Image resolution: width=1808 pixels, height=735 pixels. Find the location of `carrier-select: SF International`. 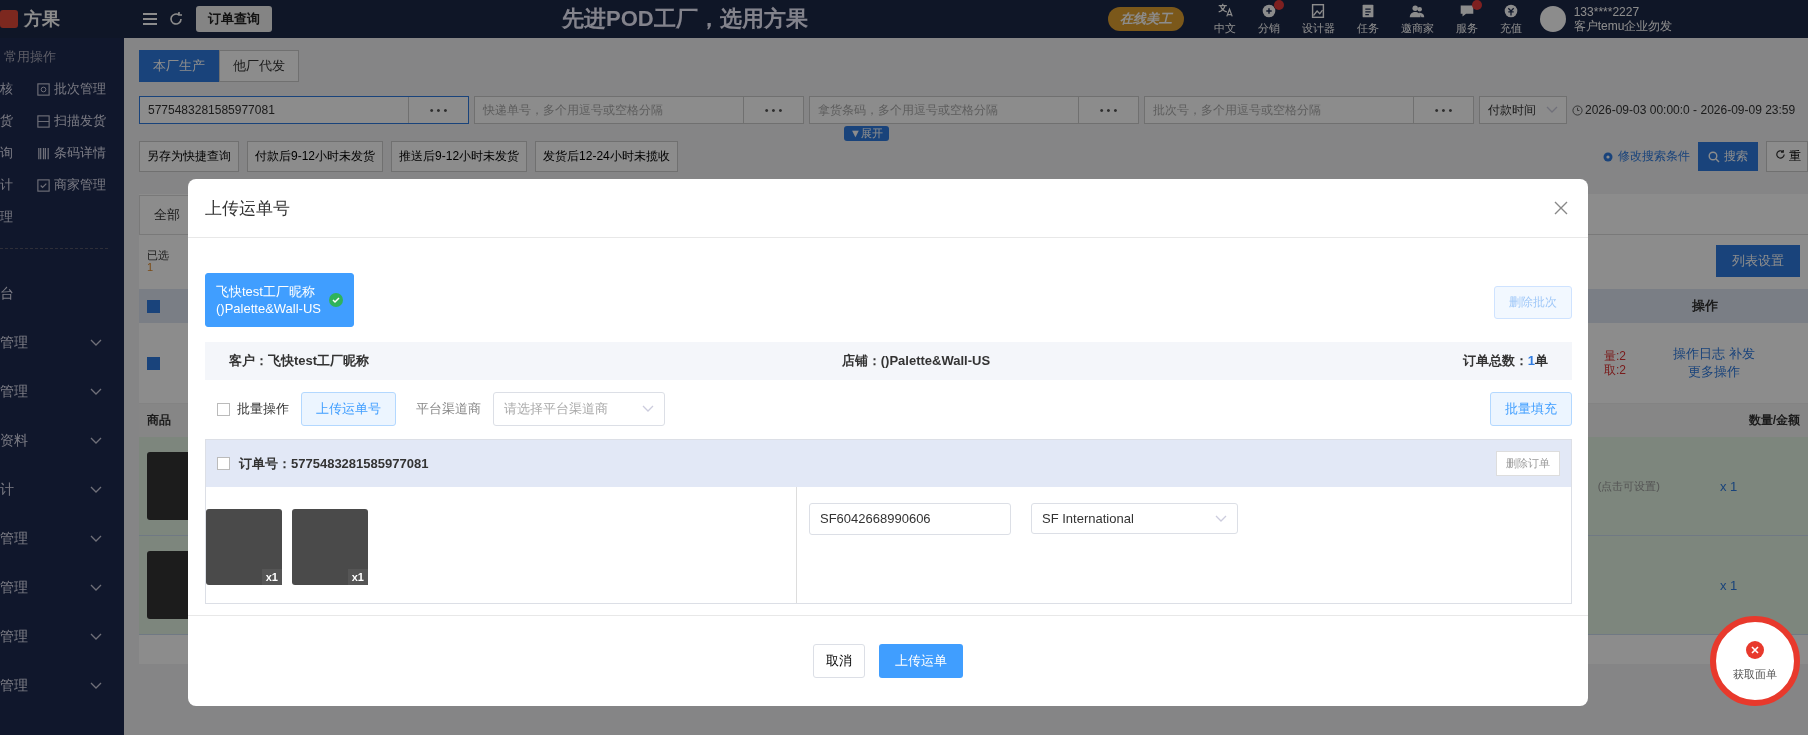

carrier-select: SF International is located at coordinates (1134, 518).